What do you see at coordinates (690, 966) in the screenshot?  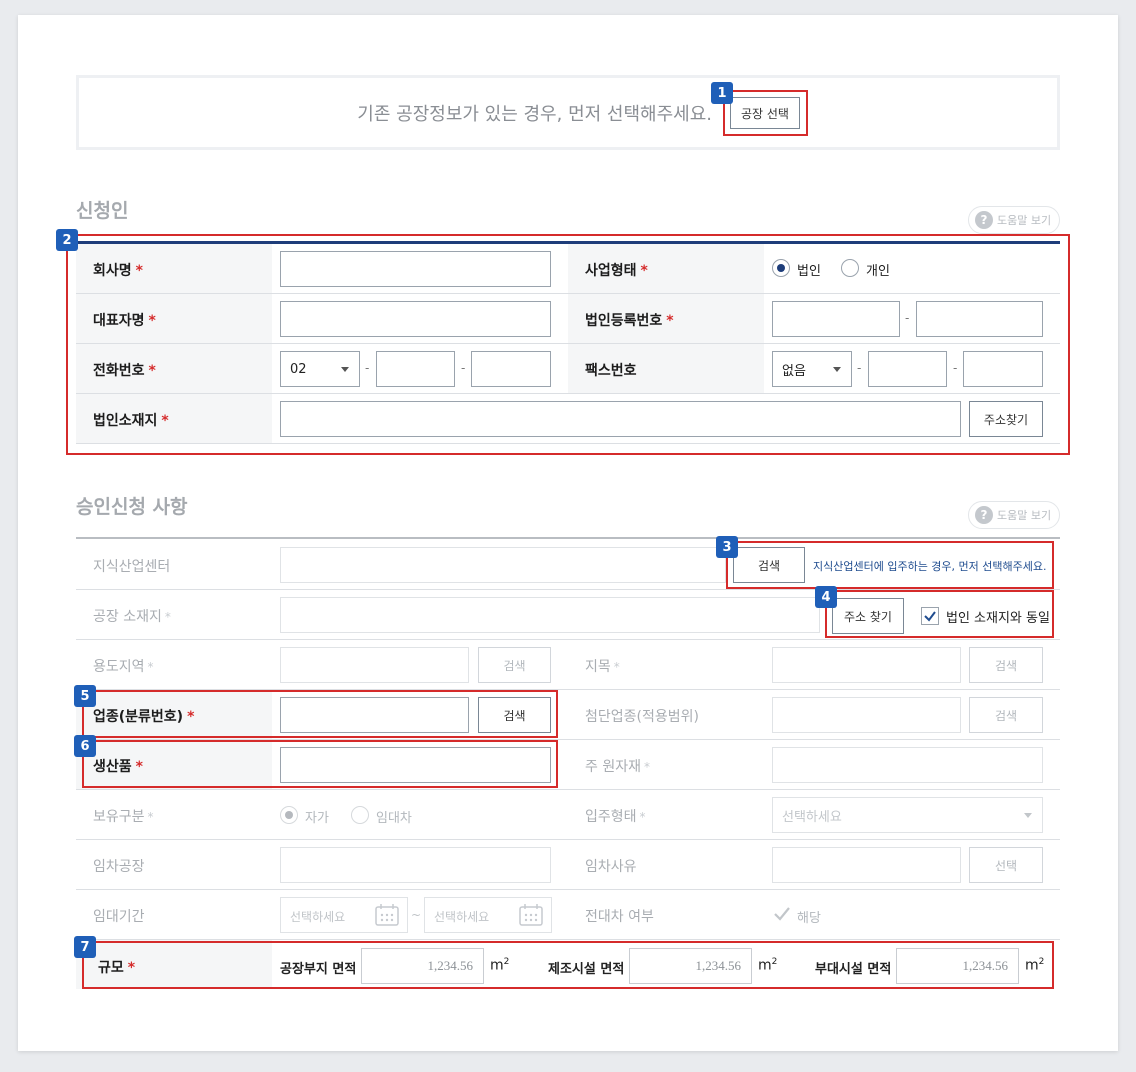 I see `mfg-area-input: 1,234.56` at bounding box center [690, 966].